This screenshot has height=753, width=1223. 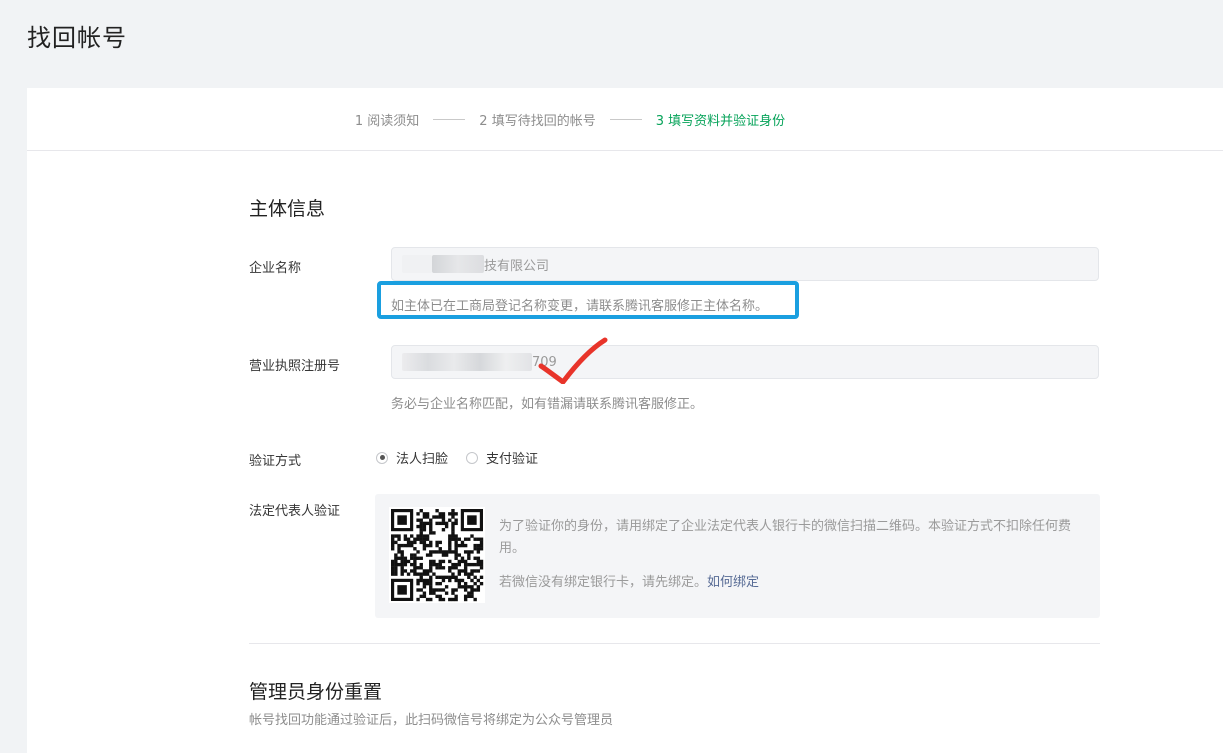 I want to click on step-3: 3 填写资料并验证身份, so click(x=720, y=121).